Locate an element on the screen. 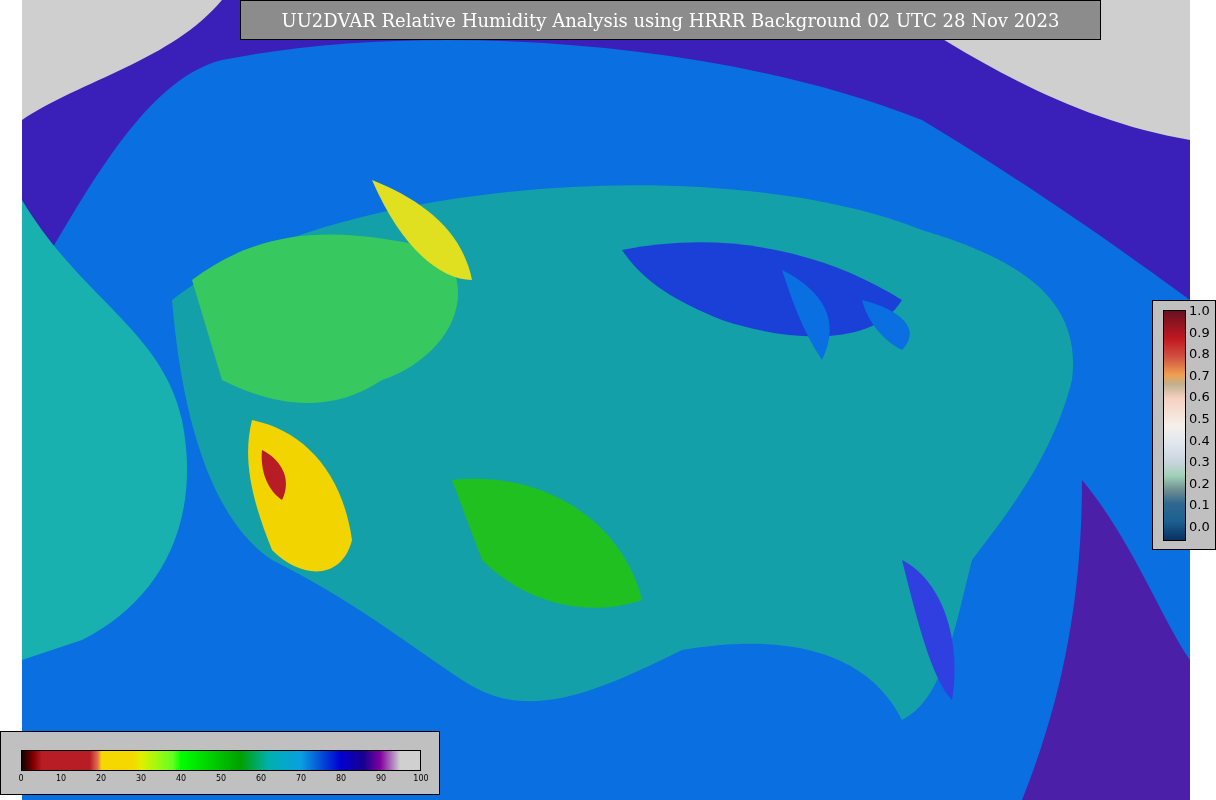 The image size is (1216, 800). tick-label: 90 is located at coordinates (381, 779).